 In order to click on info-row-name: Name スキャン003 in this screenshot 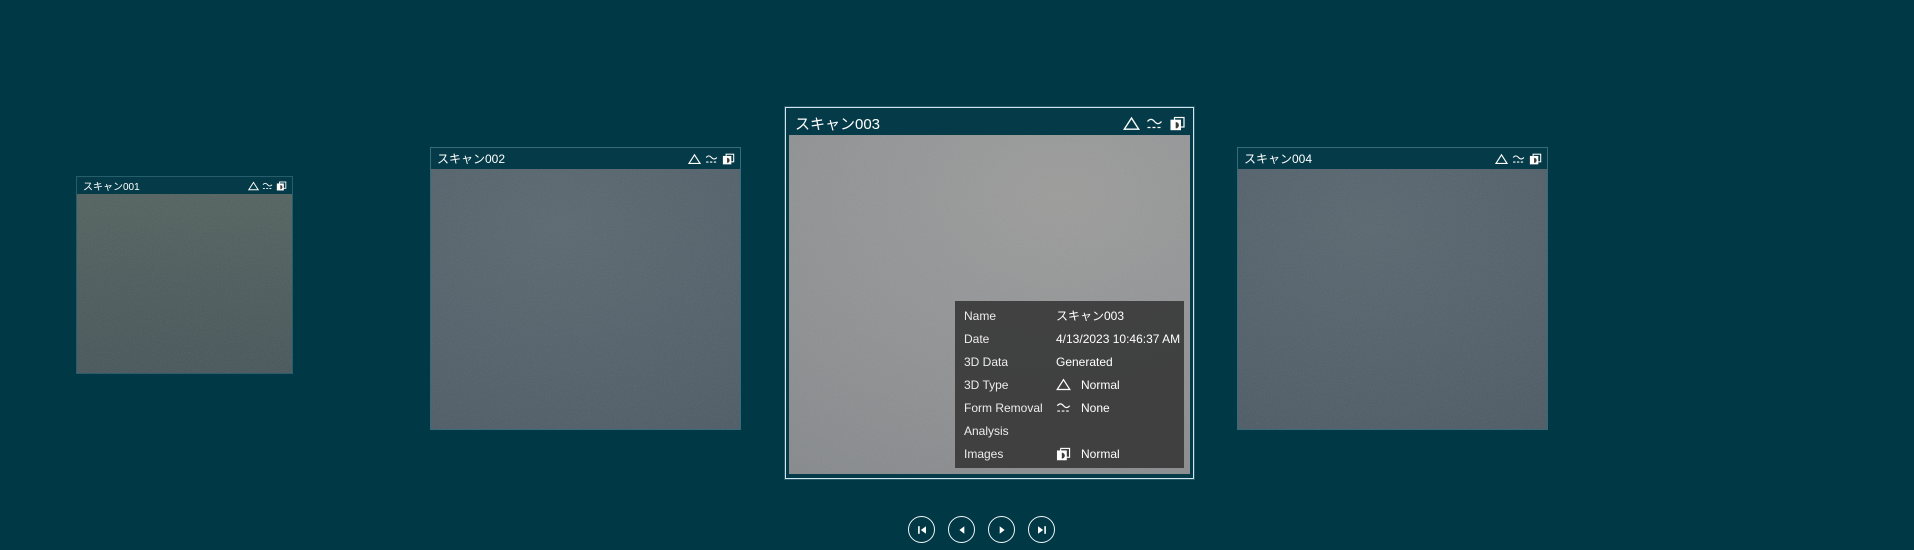, I will do `click(1069, 315)`.